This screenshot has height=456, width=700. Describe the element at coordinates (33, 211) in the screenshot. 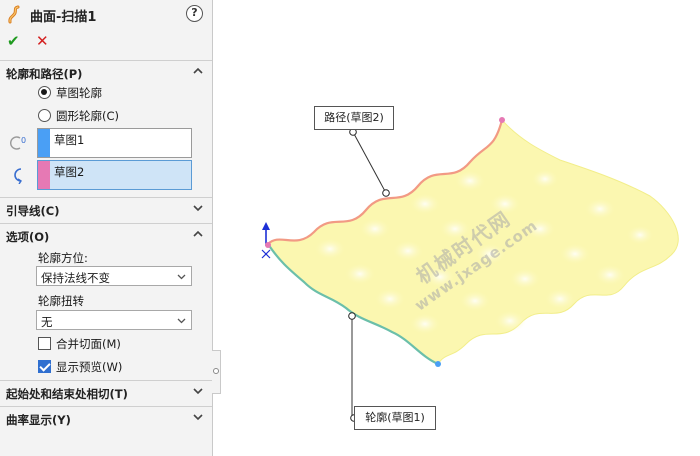

I see `section-label: 引导线(C)` at that location.